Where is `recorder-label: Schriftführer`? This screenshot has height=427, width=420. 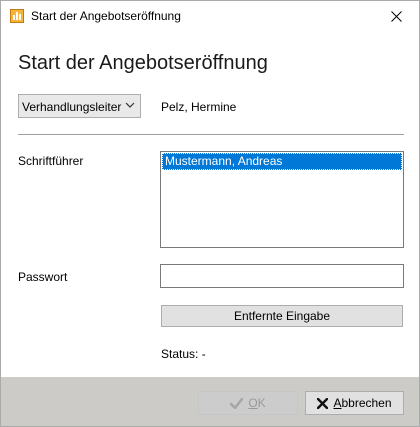
recorder-label: Schriftführer is located at coordinates (51, 161).